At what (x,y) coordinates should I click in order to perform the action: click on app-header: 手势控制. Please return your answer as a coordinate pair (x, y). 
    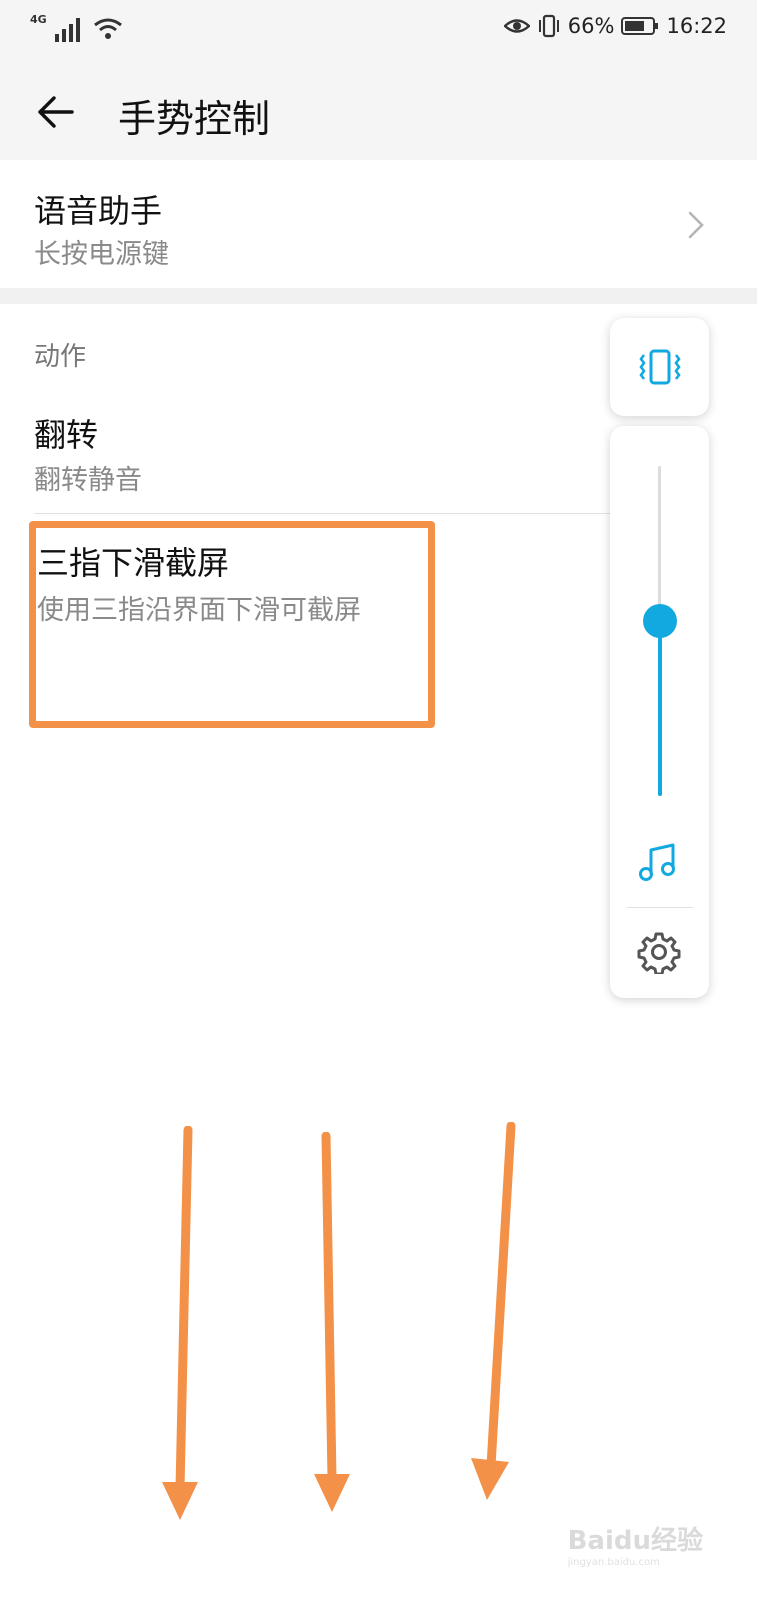
    Looking at the image, I should click on (378, 112).